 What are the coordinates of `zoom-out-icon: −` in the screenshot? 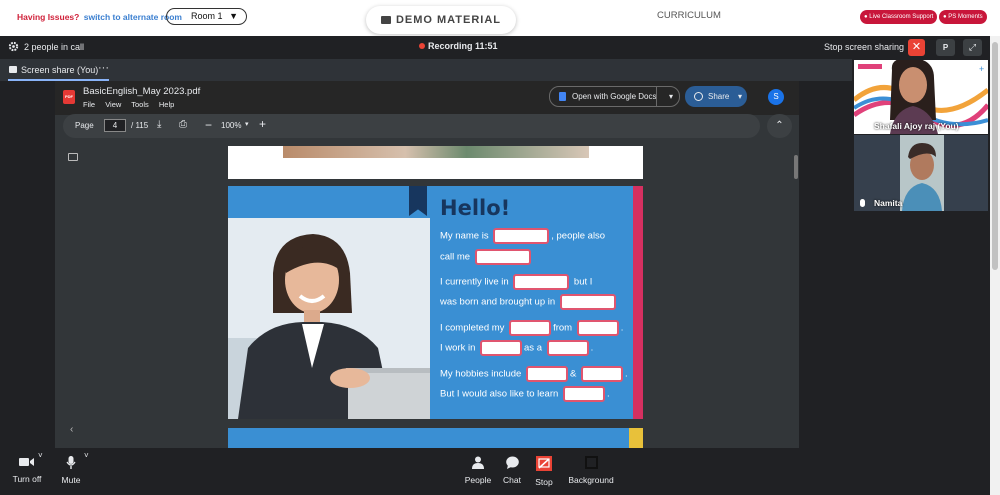 It's located at (208, 125).